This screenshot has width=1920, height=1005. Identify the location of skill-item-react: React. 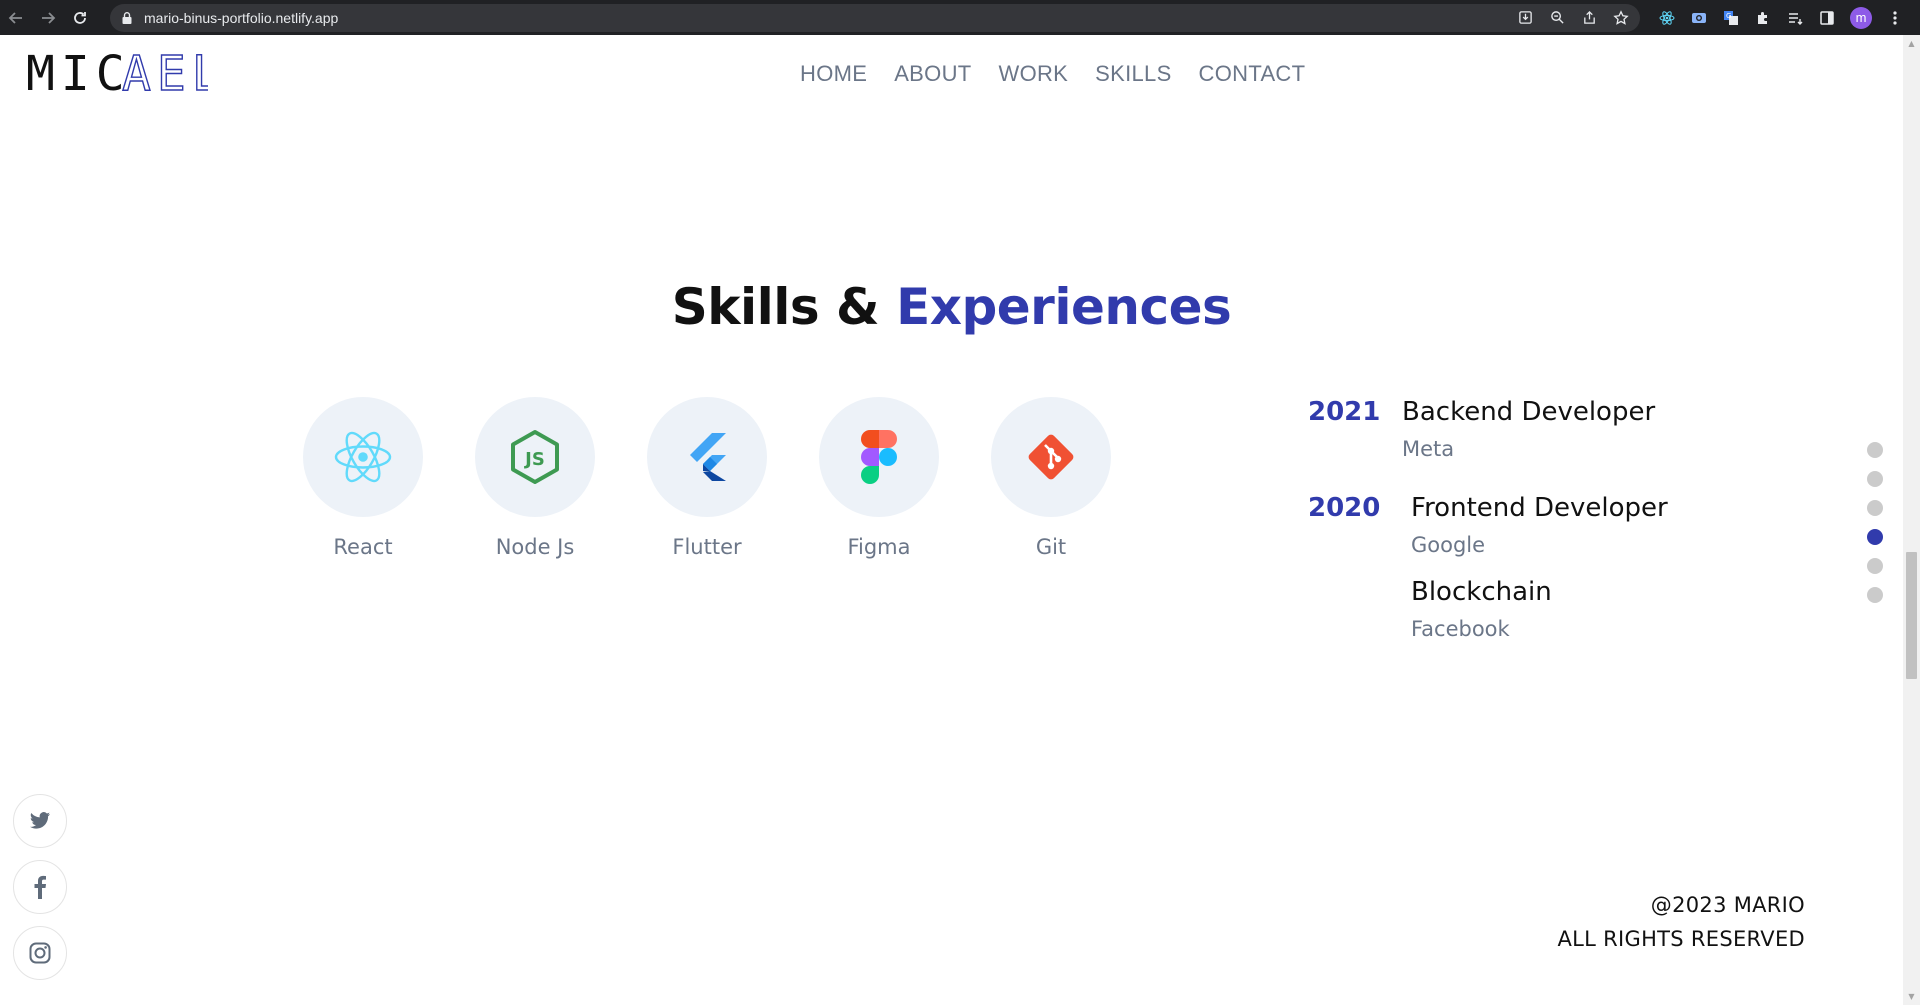
(363, 478).